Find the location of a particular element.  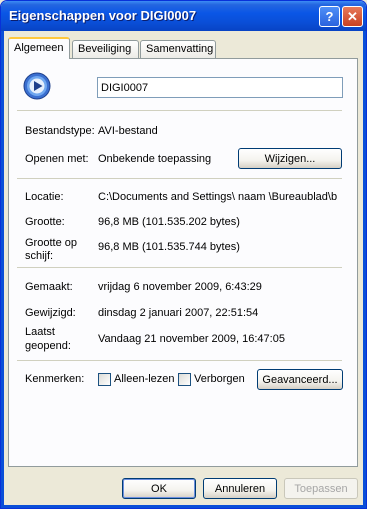

size-on-disk-label: schijf: is located at coordinates (39, 256).